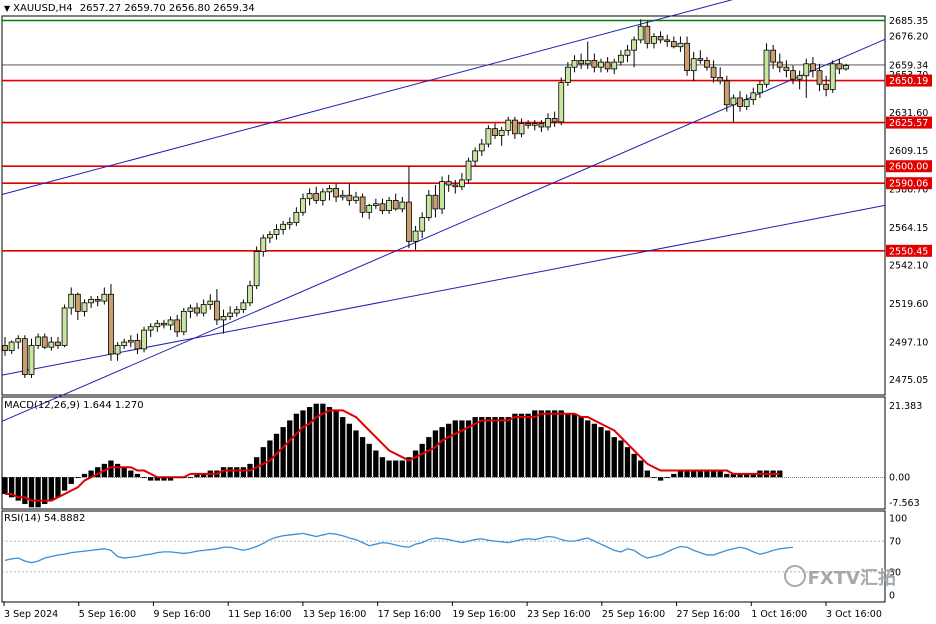 This screenshot has height=624, width=936. Describe the element at coordinates (633, 614) in the screenshot. I see `time-tick-label: 25 Sep 16:00` at that location.